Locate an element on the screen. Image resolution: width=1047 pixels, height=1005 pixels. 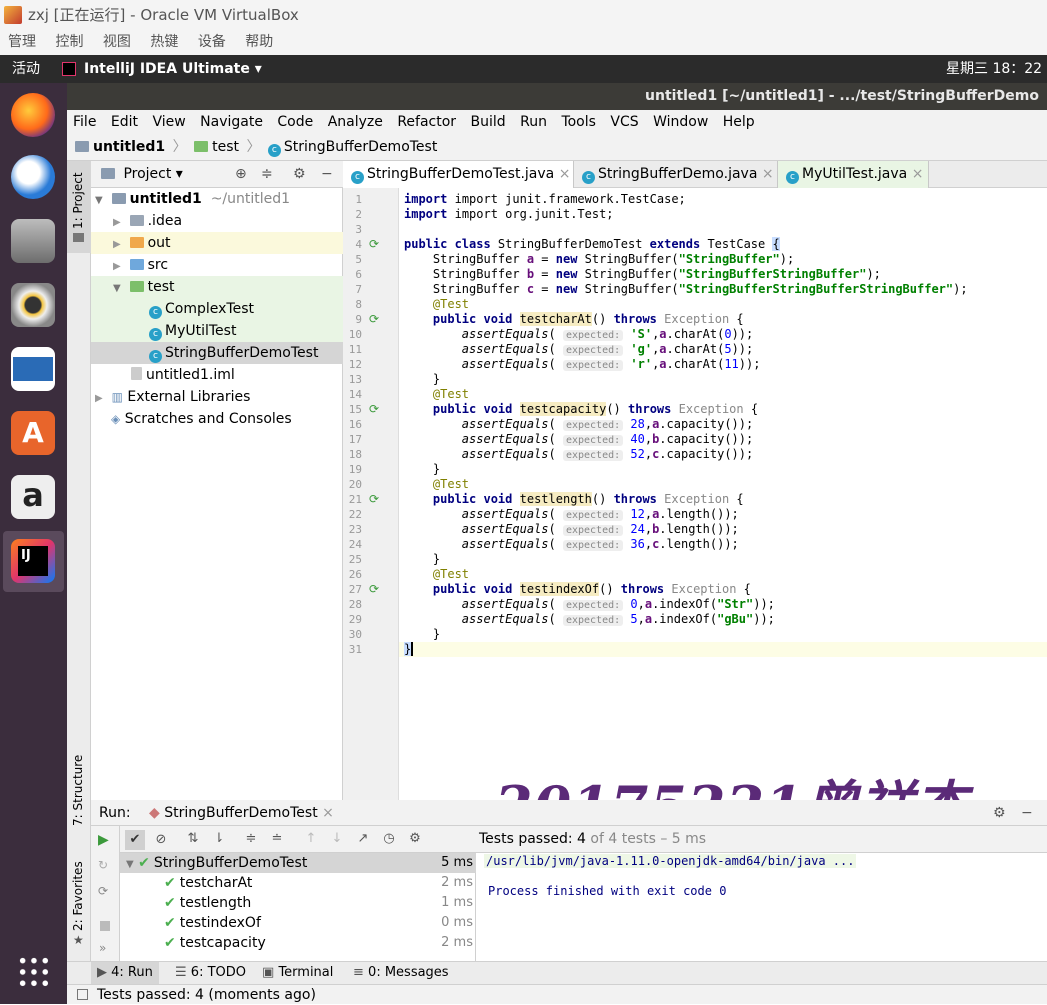
more-icon: » is located at coordinates (102, 948).